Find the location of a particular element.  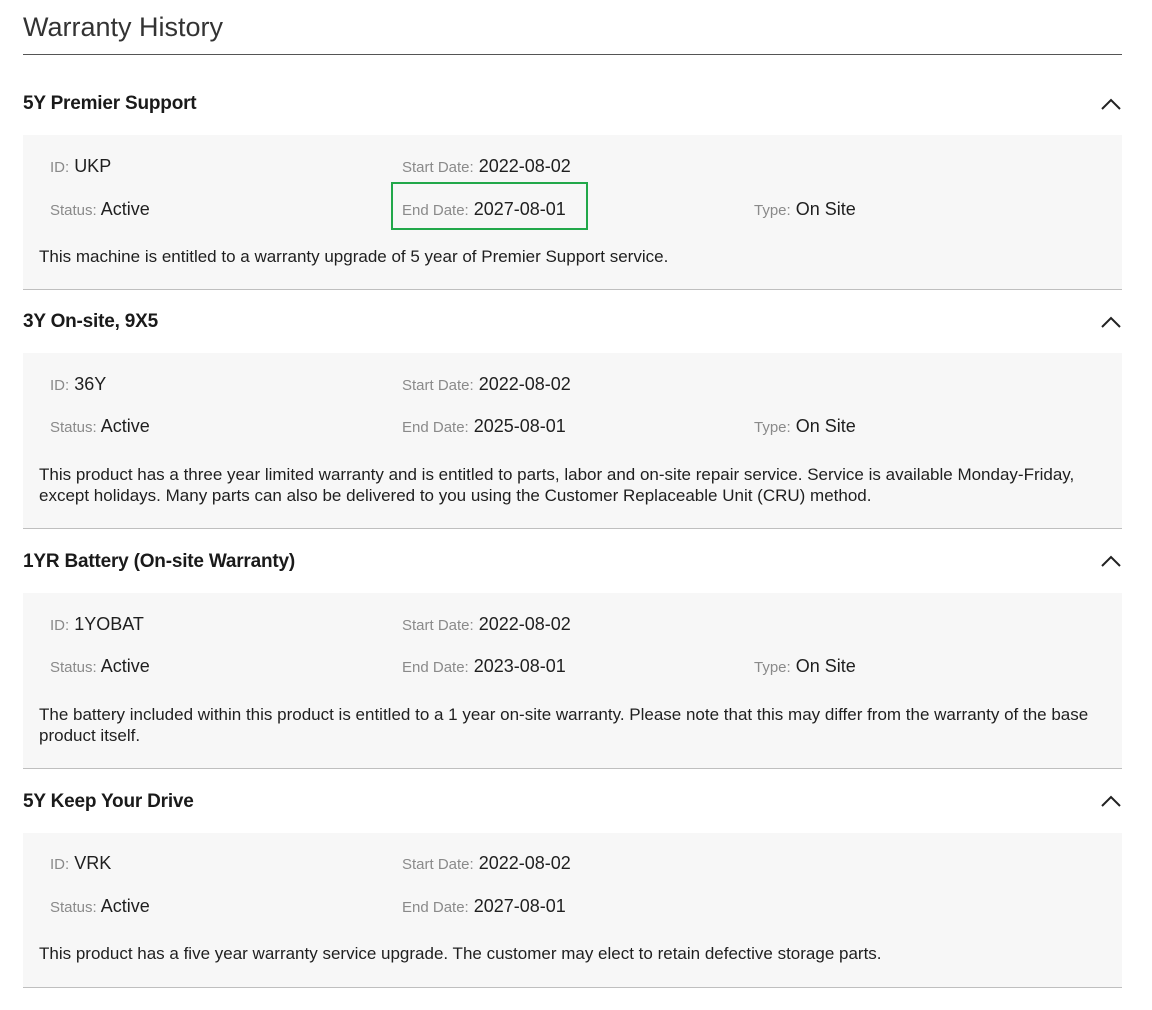

id-field: ID: 36Y is located at coordinates (78, 384).